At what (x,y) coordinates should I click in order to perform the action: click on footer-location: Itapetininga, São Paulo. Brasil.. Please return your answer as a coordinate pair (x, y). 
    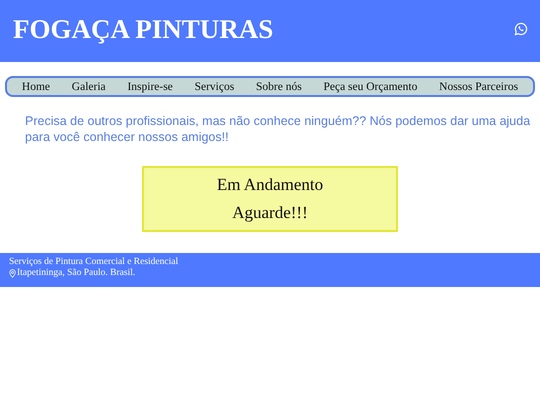
    Looking at the image, I should click on (76, 273).